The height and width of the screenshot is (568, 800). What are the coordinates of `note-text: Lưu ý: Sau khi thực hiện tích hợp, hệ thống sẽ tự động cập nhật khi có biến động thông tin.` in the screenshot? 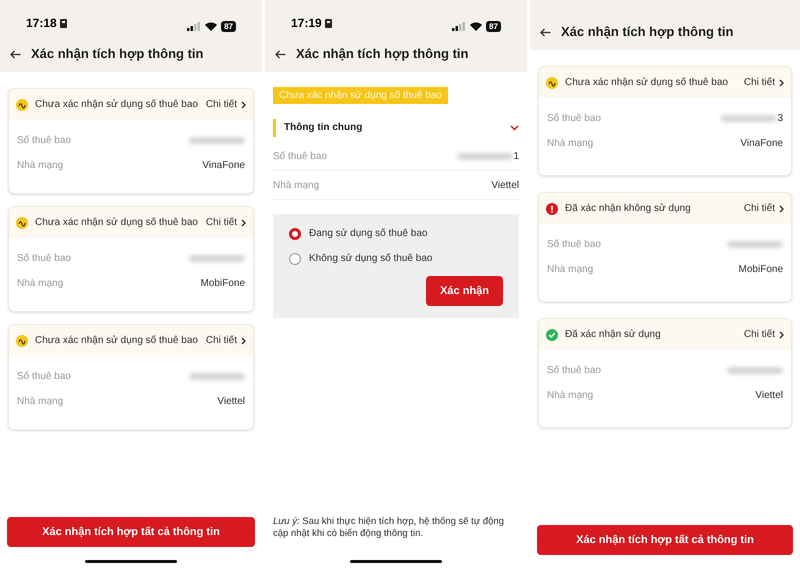 It's located at (388, 528).